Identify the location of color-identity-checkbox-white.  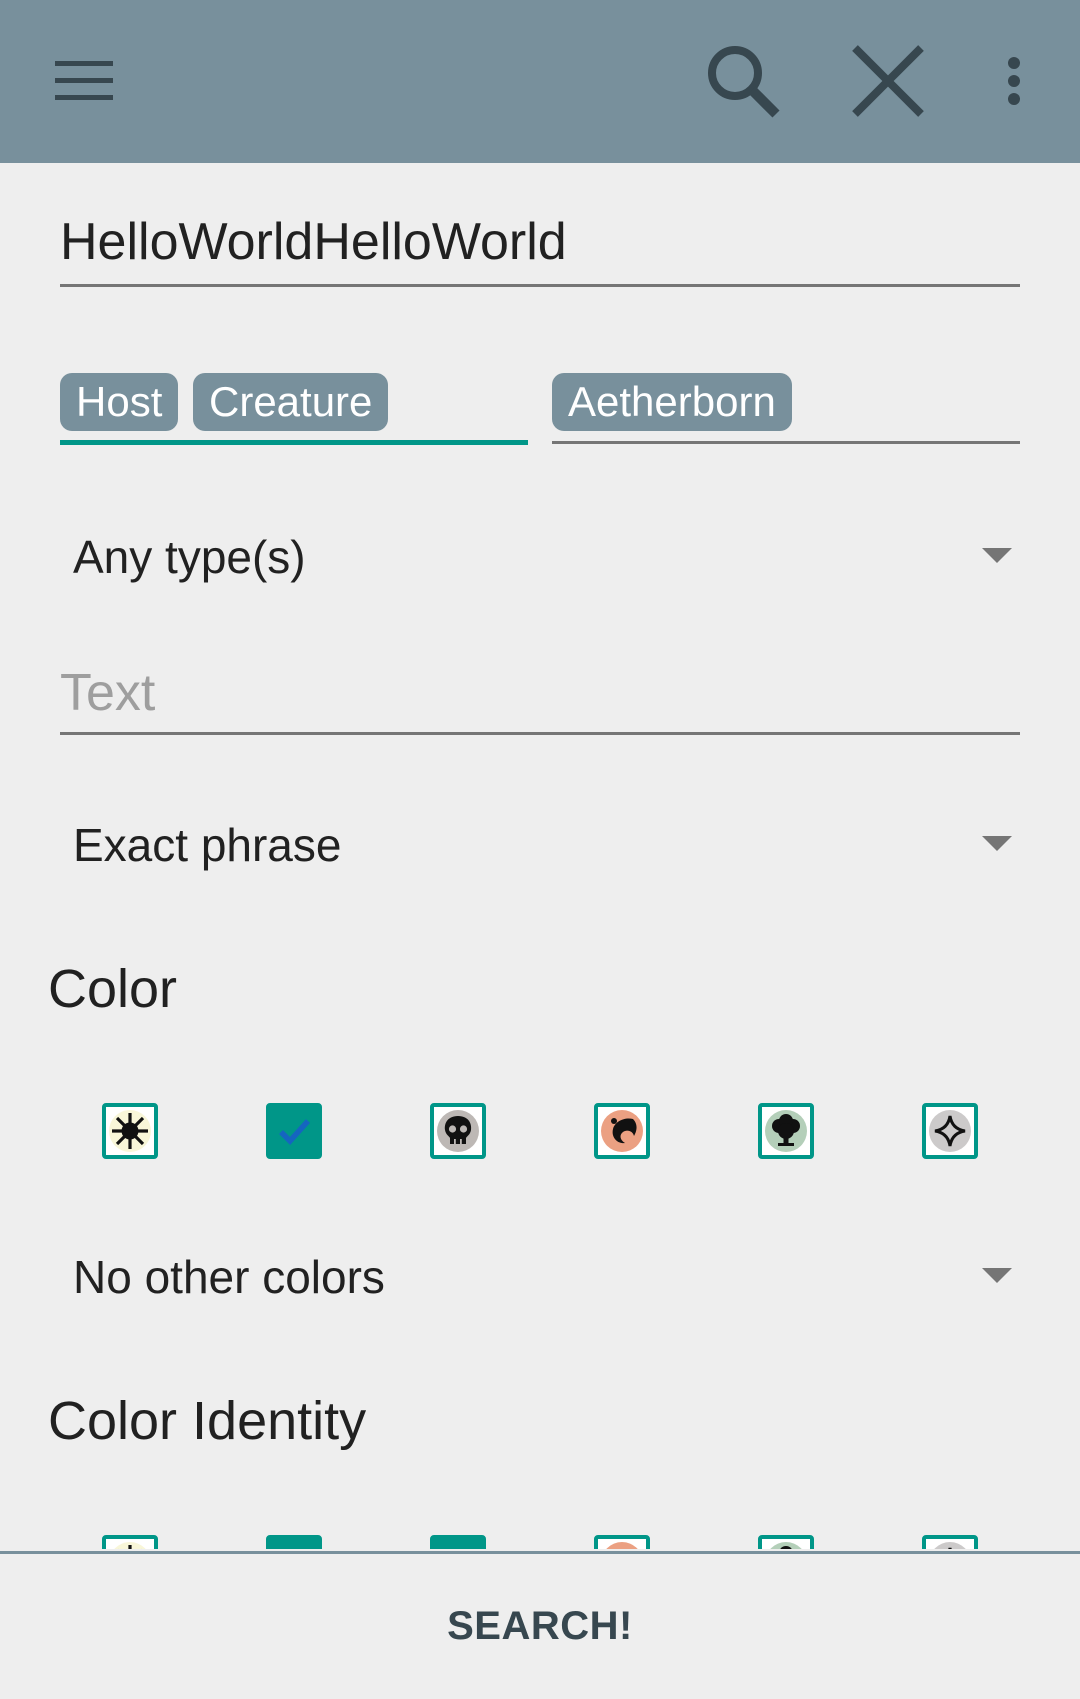
(130, 1542).